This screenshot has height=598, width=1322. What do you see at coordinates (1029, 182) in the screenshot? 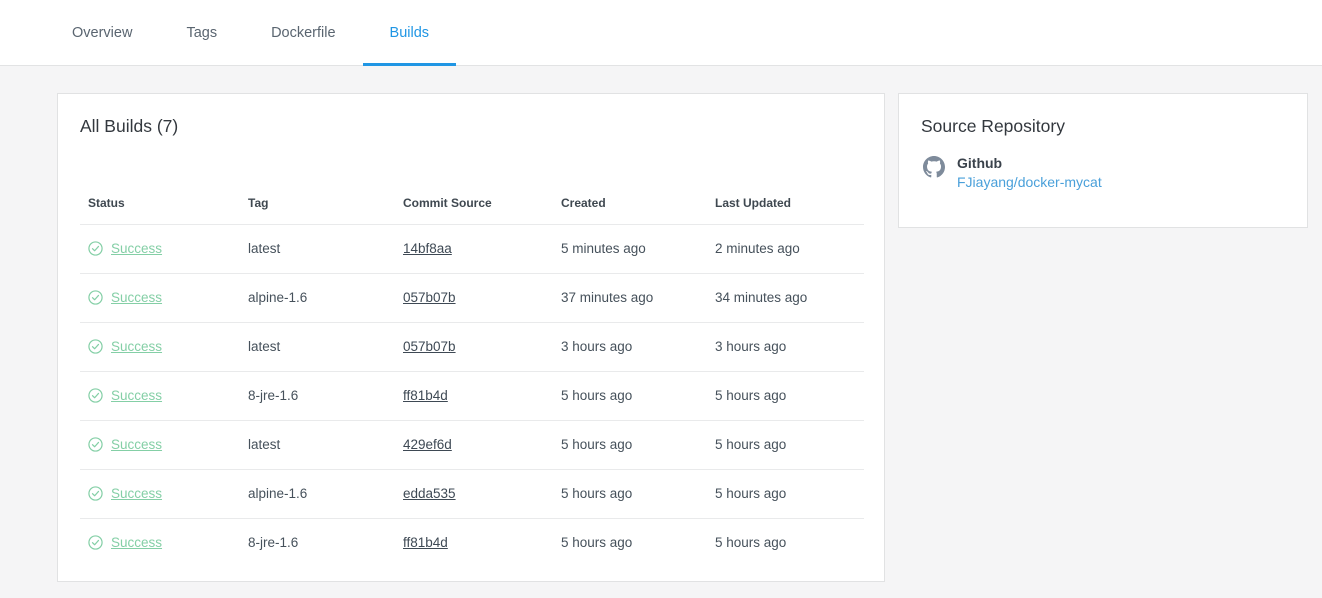
I see `source-repo-link: FJiayang/docker-mycat` at bounding box center [1029, 182].